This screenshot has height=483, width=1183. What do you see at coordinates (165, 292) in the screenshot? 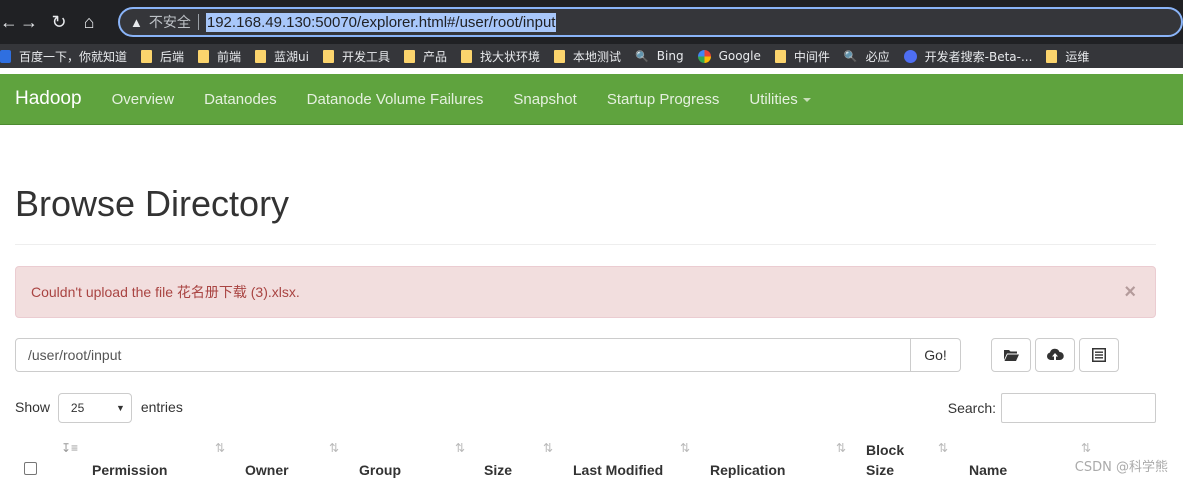
I see `alert-message: Couldn't upload the file 花名册下载 (3).xlsx.` at bounding box center [165, 292].